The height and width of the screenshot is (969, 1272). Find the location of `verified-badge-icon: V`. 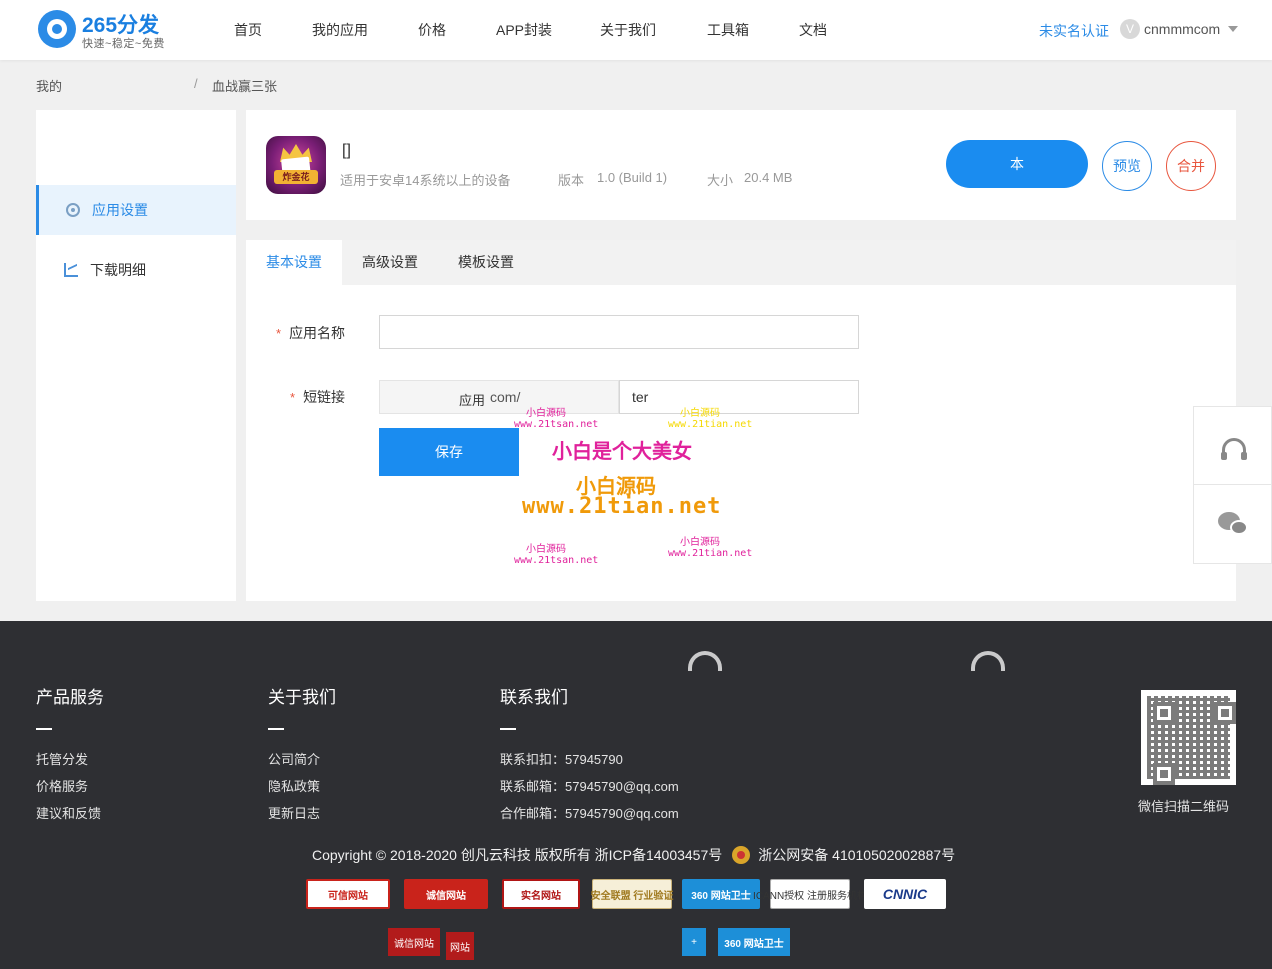

verified-badge-icon: V is located at coordinates (1130, 29).